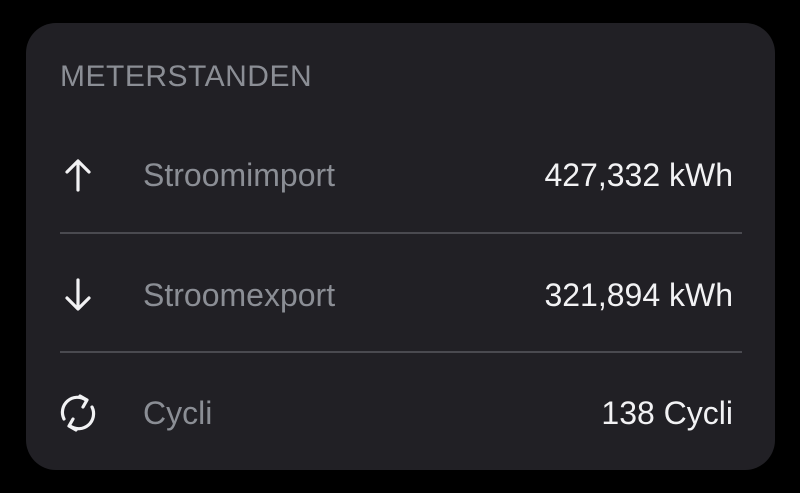  What do you see at coordinates (186, 76) in the screenshot?
I see `card-title: METERSTANDEN` at bounding box center [186, 76].